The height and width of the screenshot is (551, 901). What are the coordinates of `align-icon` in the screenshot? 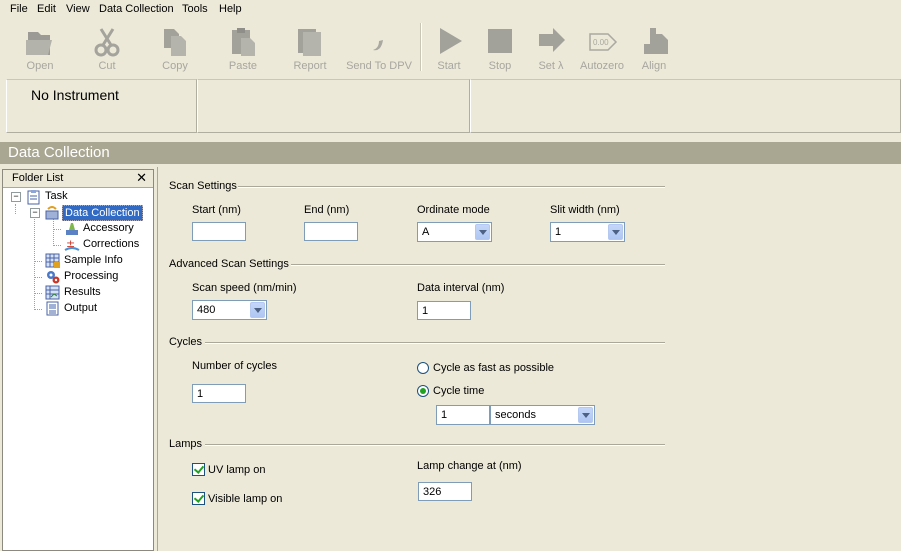 It's located at (656, 41).